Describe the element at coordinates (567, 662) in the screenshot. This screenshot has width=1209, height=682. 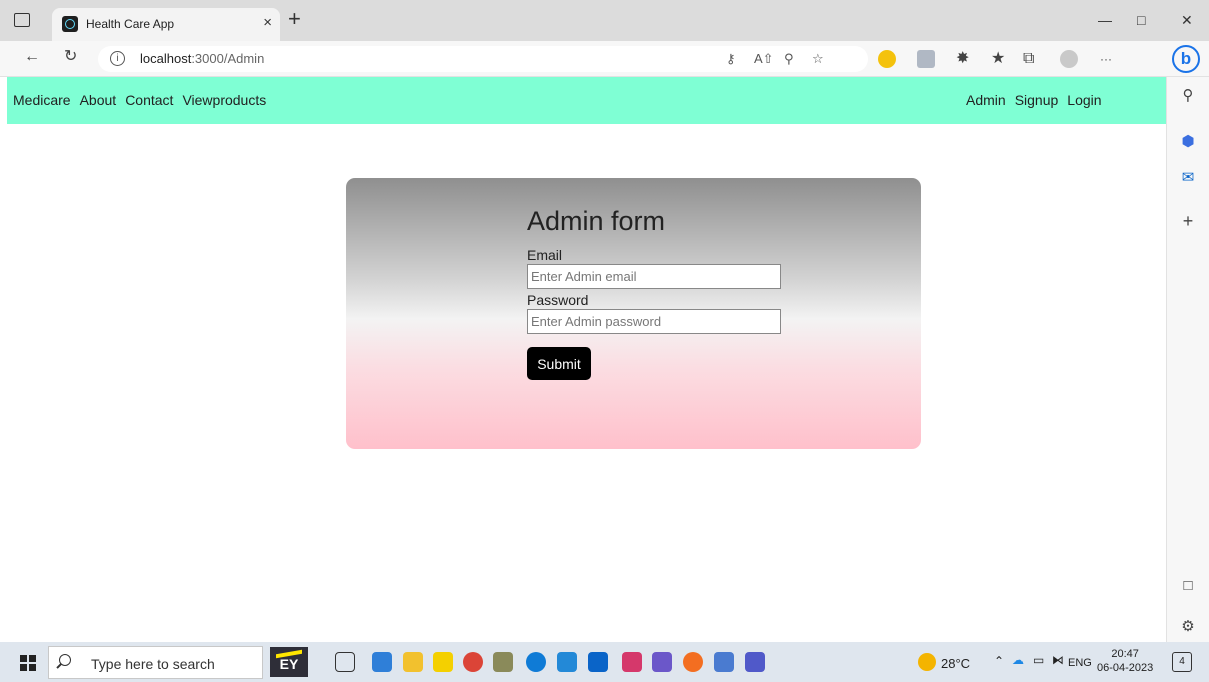
I see `vscode-icon` at that location.